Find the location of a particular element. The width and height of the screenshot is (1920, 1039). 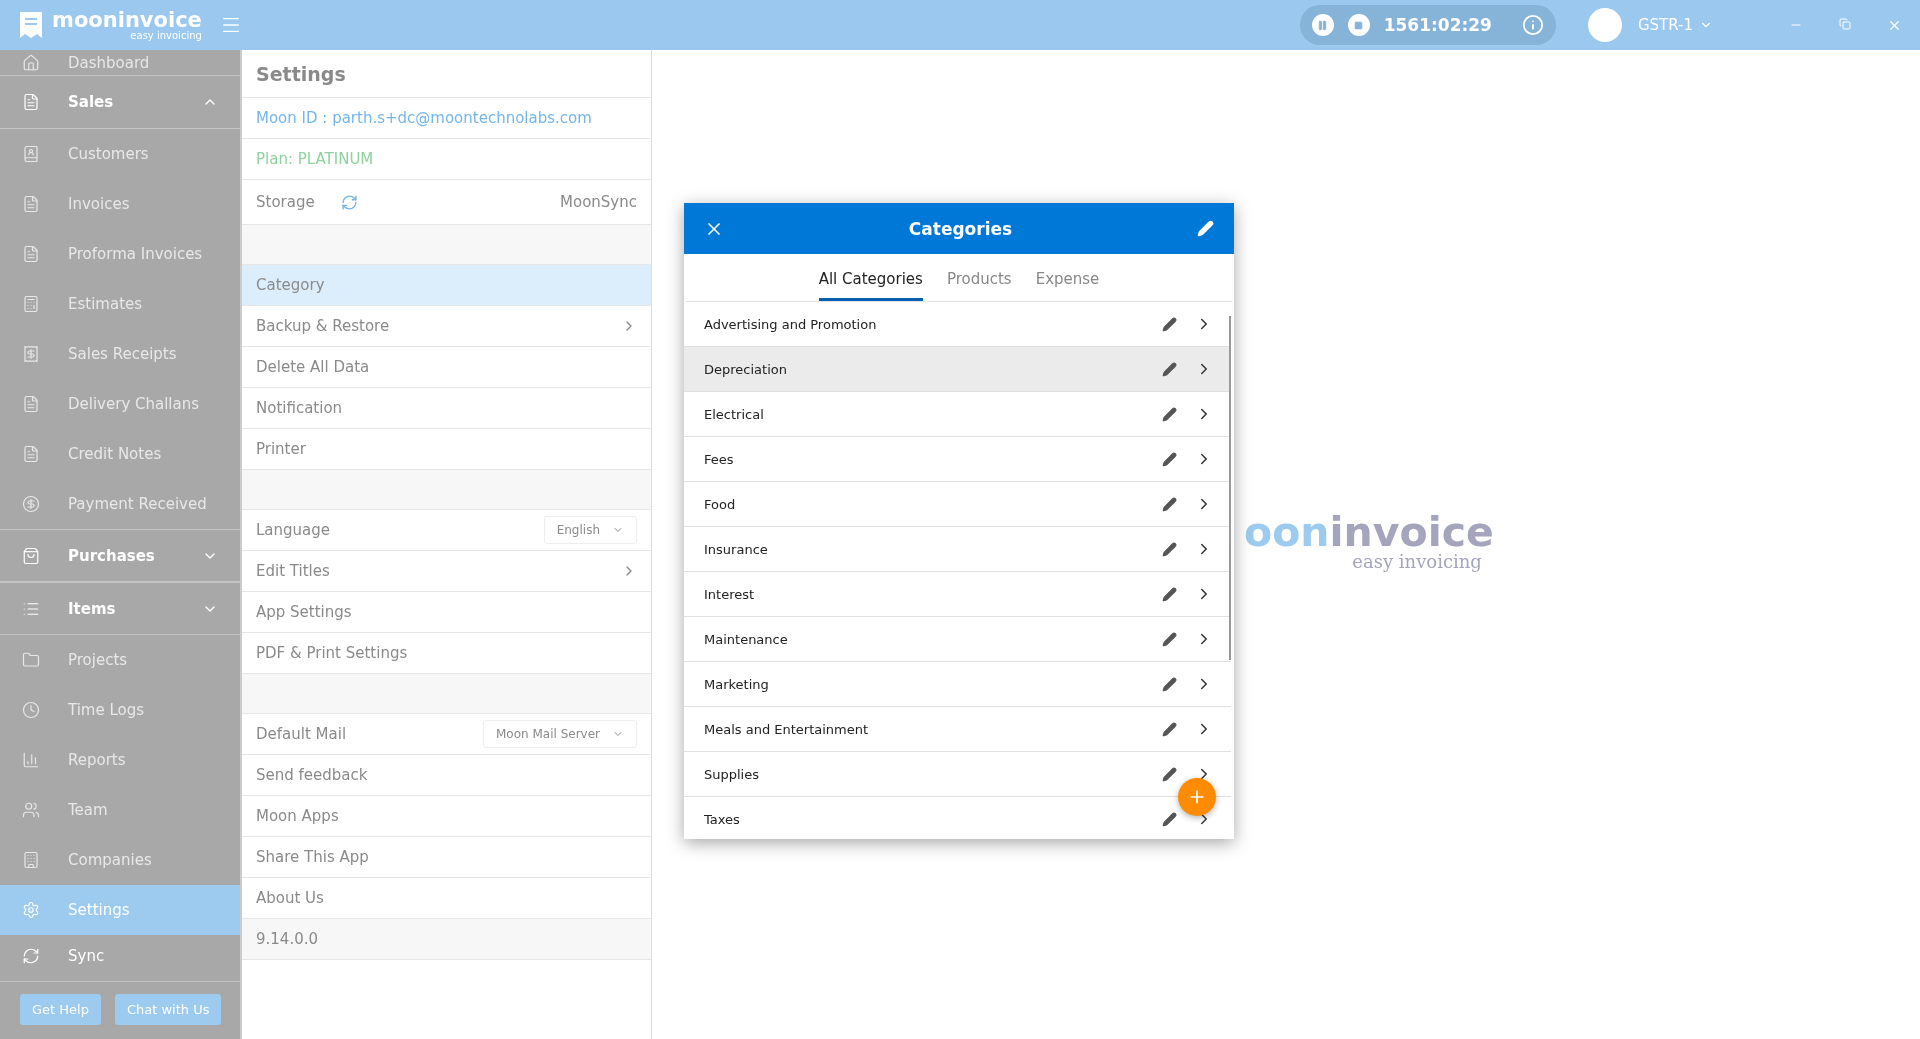

sidebar-item: Payment Received is located at coordinates (120, 504).